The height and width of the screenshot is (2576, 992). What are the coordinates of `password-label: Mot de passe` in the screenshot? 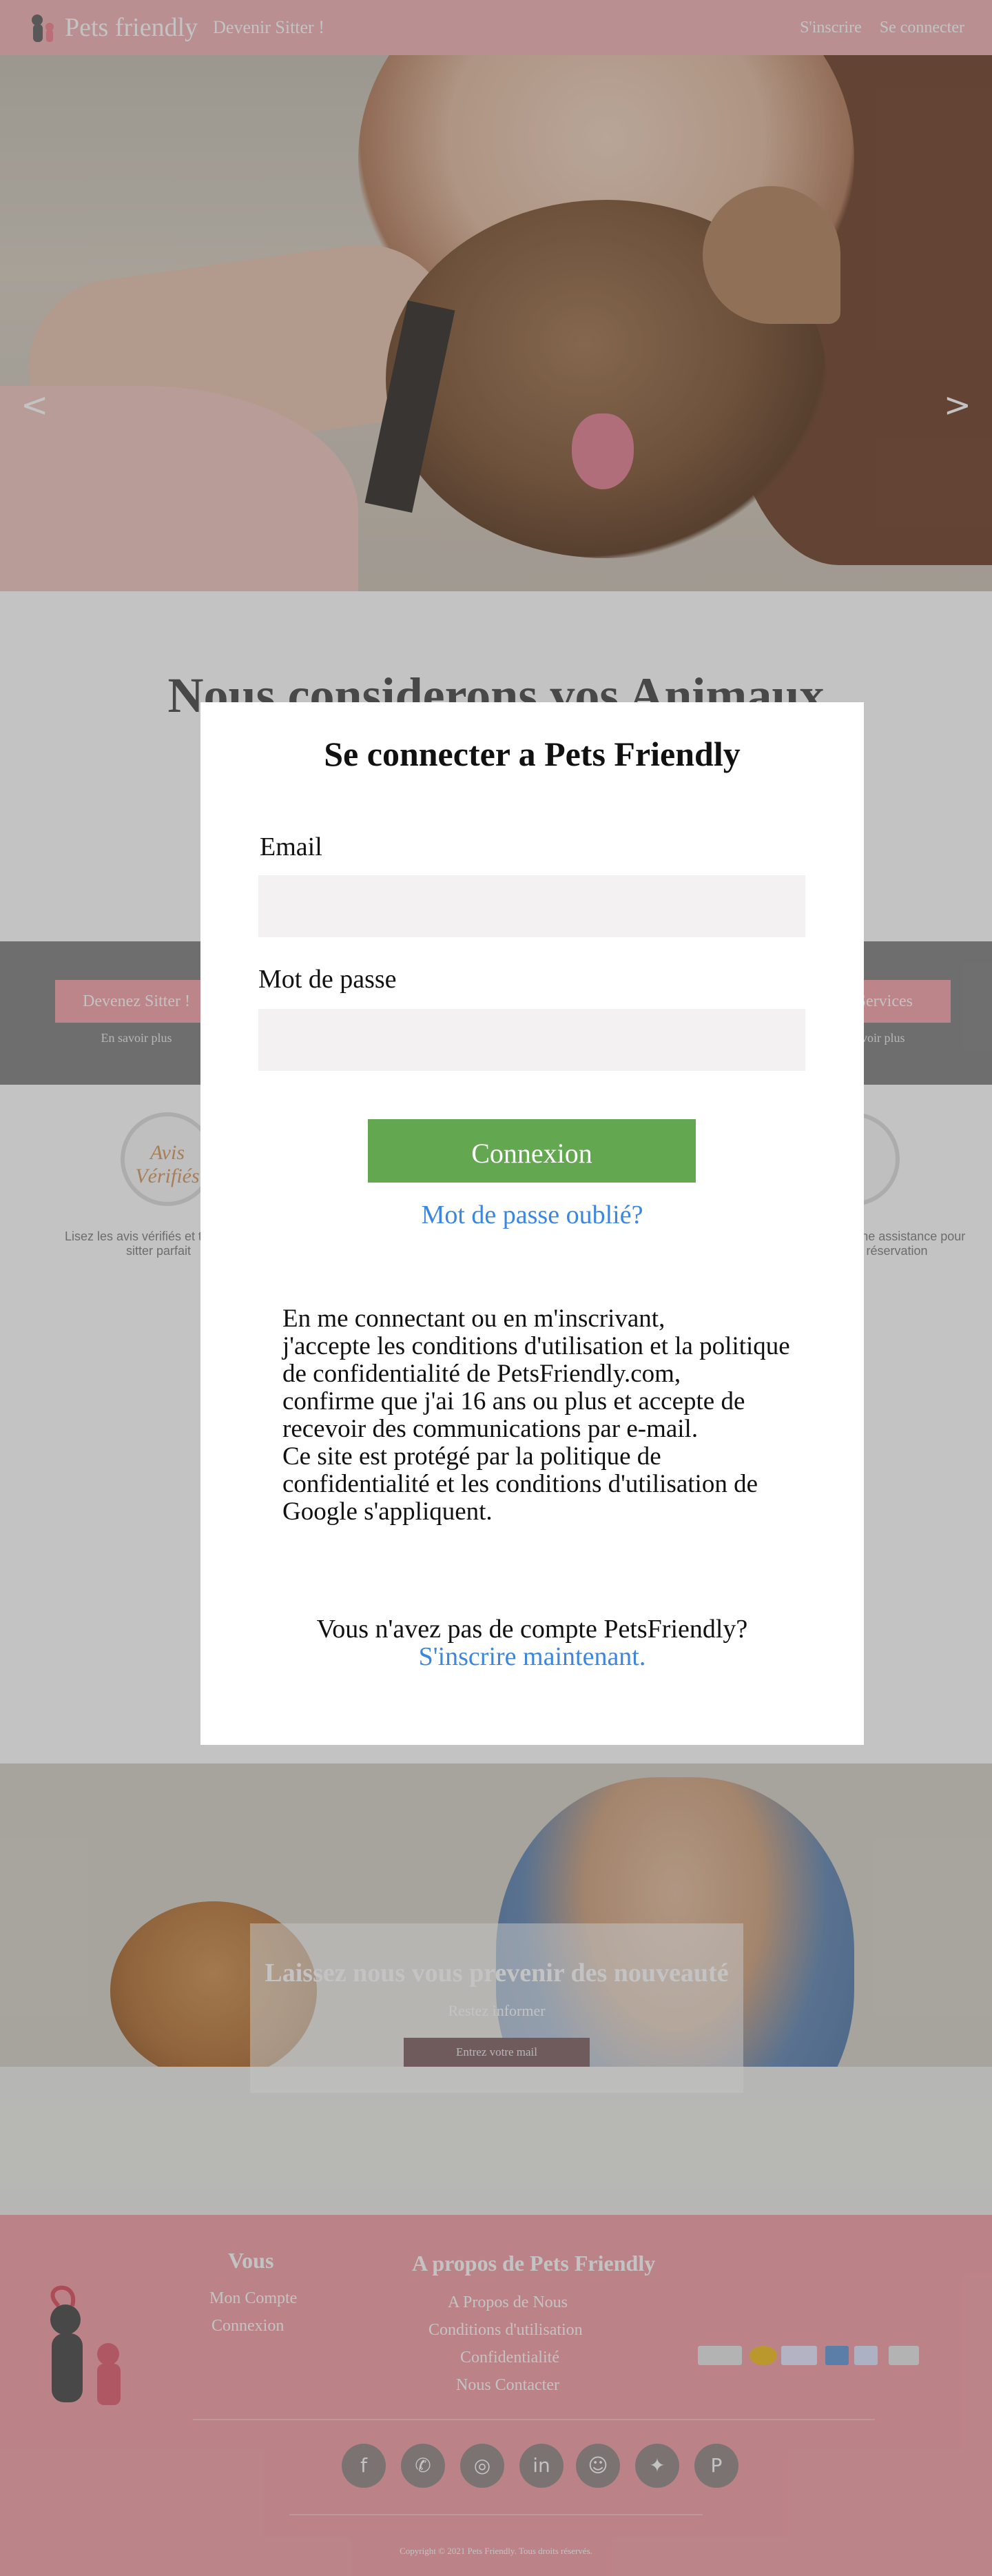 It's located at (327, 979).